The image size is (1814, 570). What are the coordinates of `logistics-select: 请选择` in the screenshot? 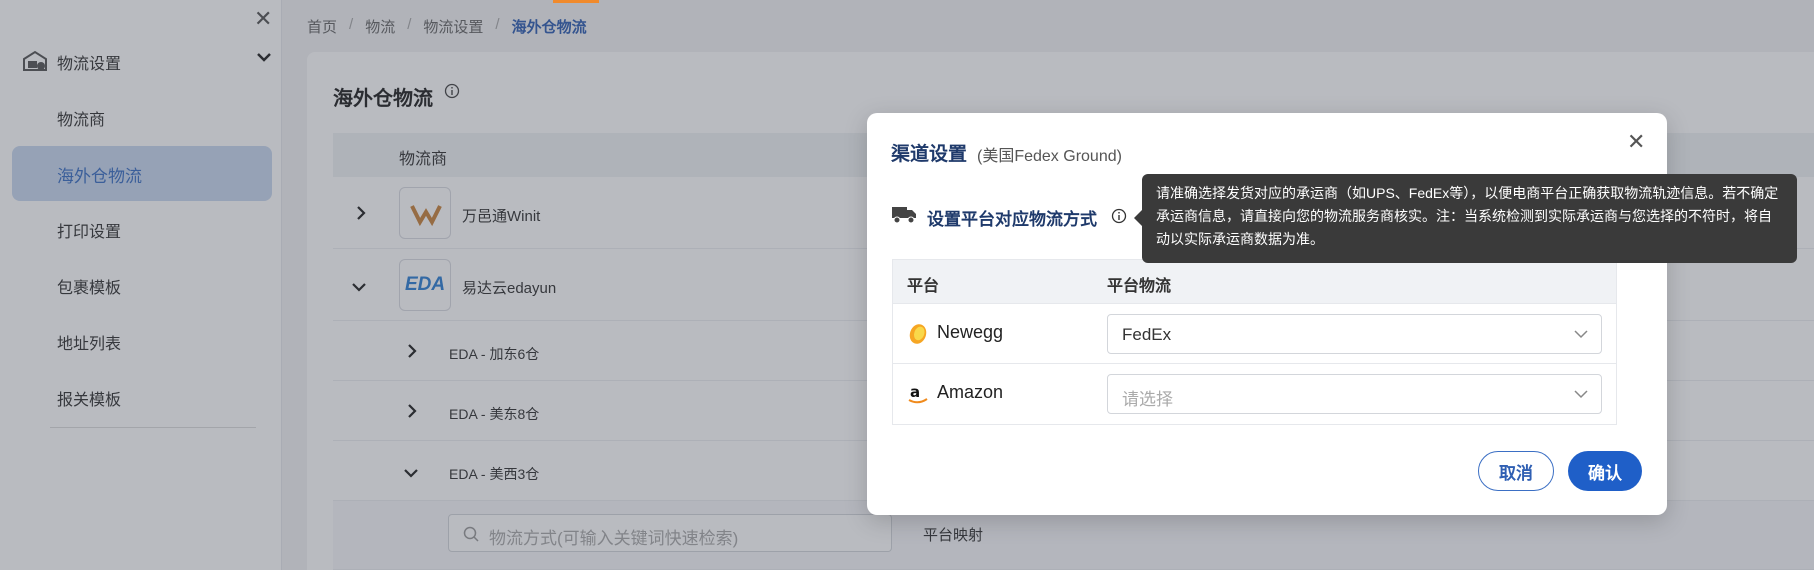 It's located at (1354, 394).